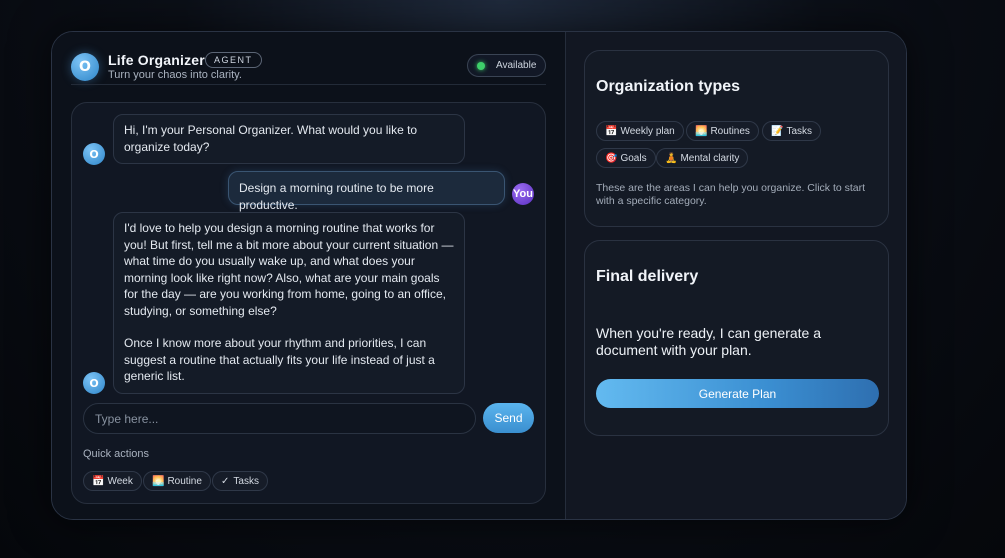  Describe the element at coordinates (156, 60) in the screenshot. I see `app-title: Life Organizer` at that location.